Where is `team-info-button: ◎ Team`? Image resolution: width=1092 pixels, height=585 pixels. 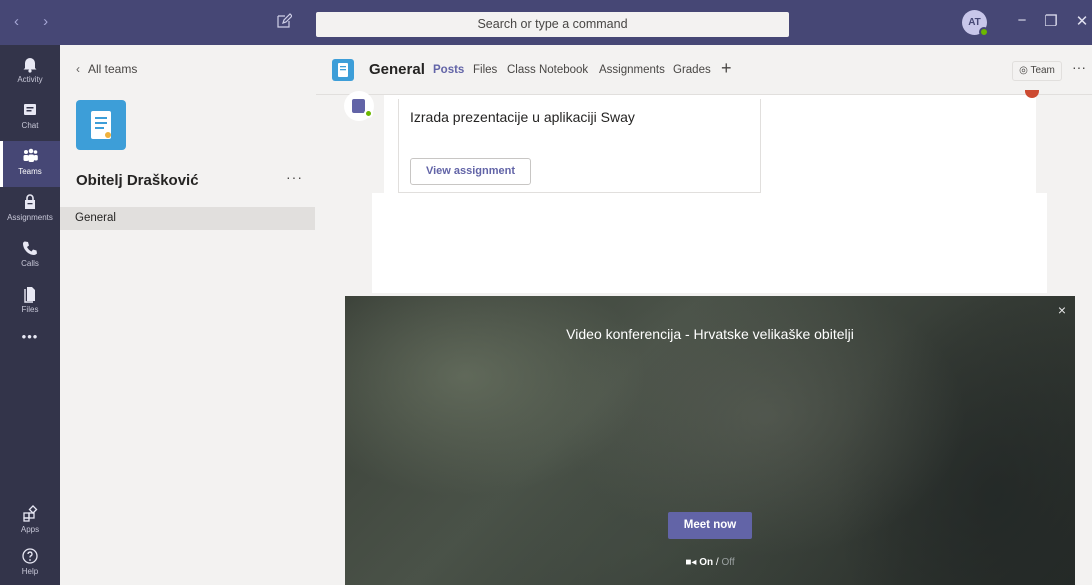
team-info-button: ◎ Team is located at coordinates (1037, 71).